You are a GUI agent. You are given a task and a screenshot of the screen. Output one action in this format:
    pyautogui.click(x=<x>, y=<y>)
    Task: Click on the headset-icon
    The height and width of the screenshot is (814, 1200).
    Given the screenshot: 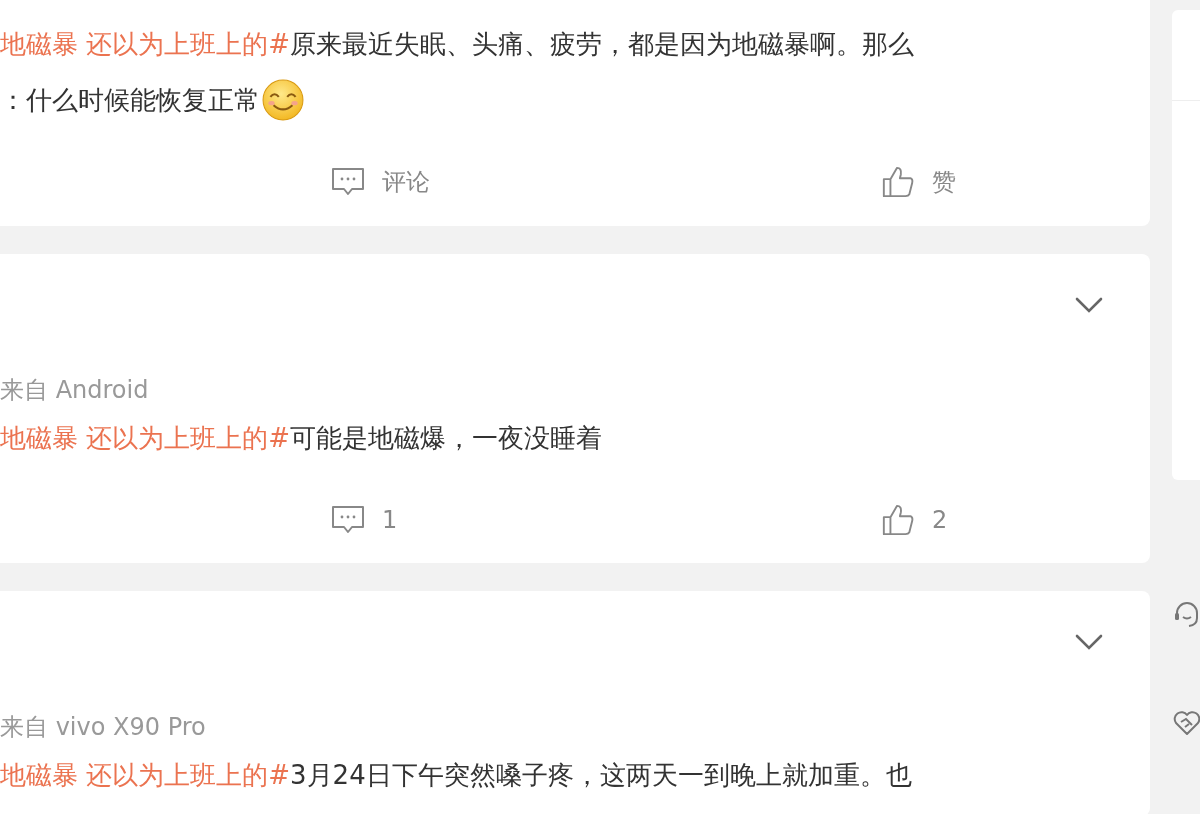 What is the action you would take?
    pyautogui.click(x=1186, y=615)
    